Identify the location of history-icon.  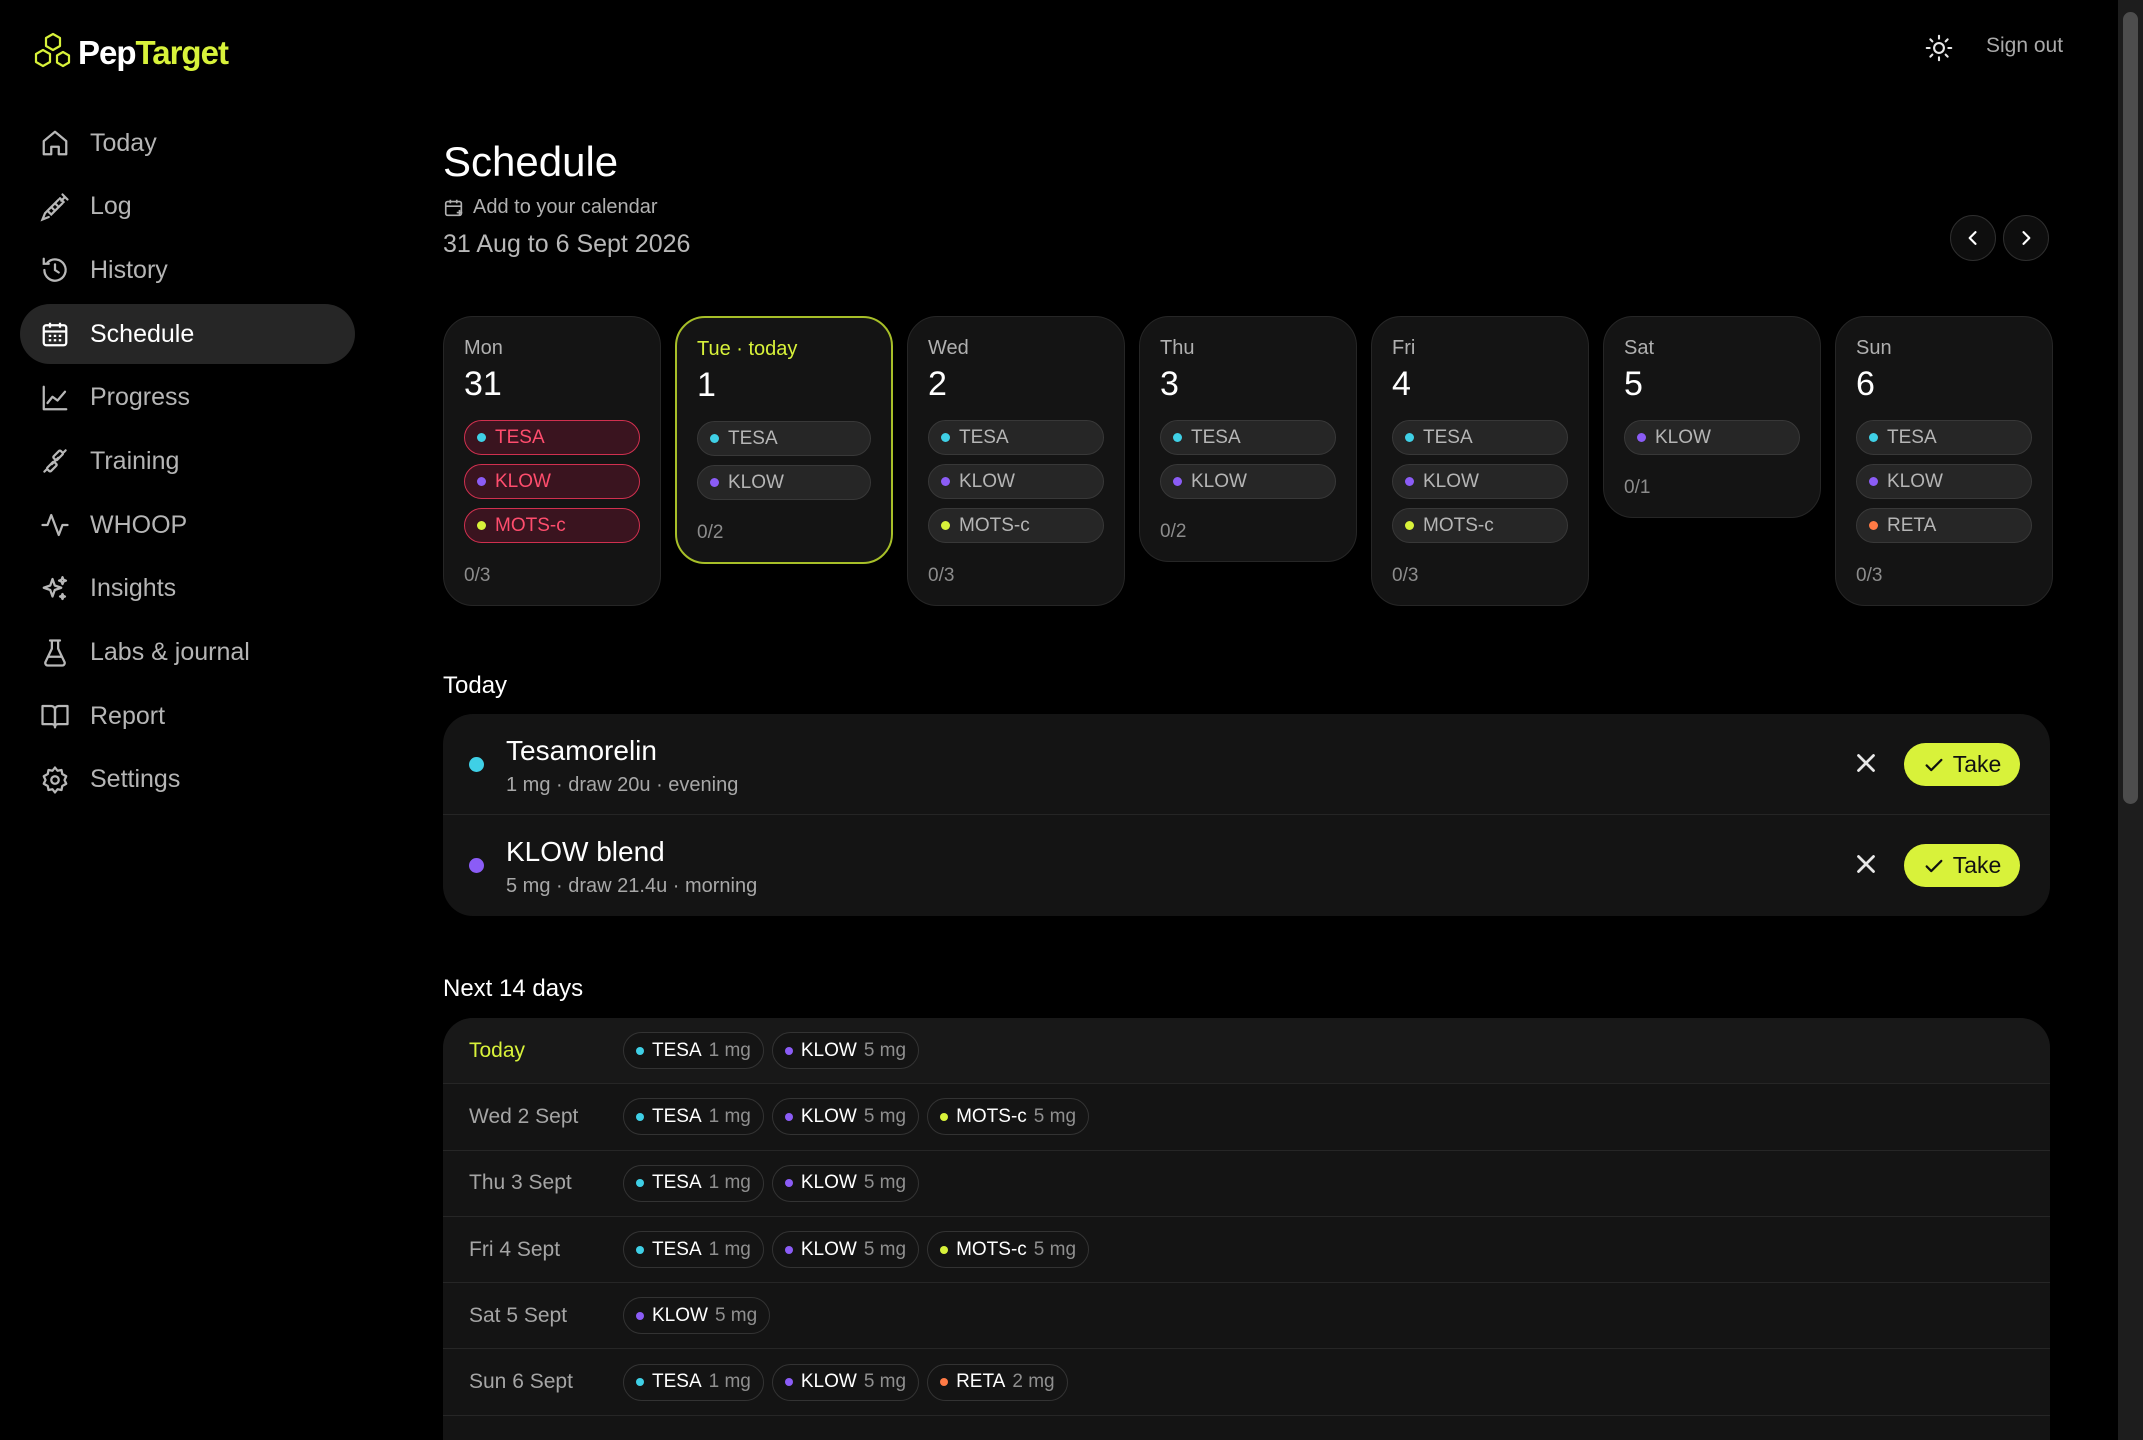
(54, 270).